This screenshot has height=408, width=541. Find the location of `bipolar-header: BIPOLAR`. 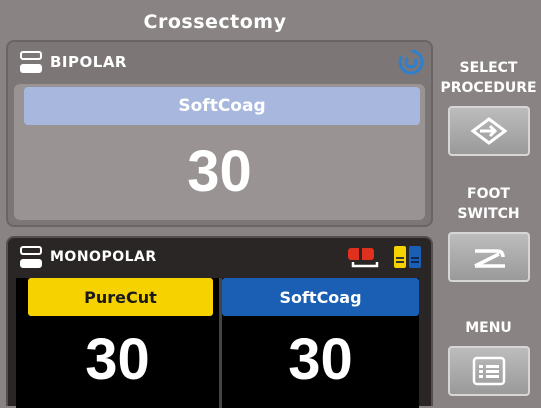

bipolar-header: BIPOLAR is located at coordinates (219, 62).